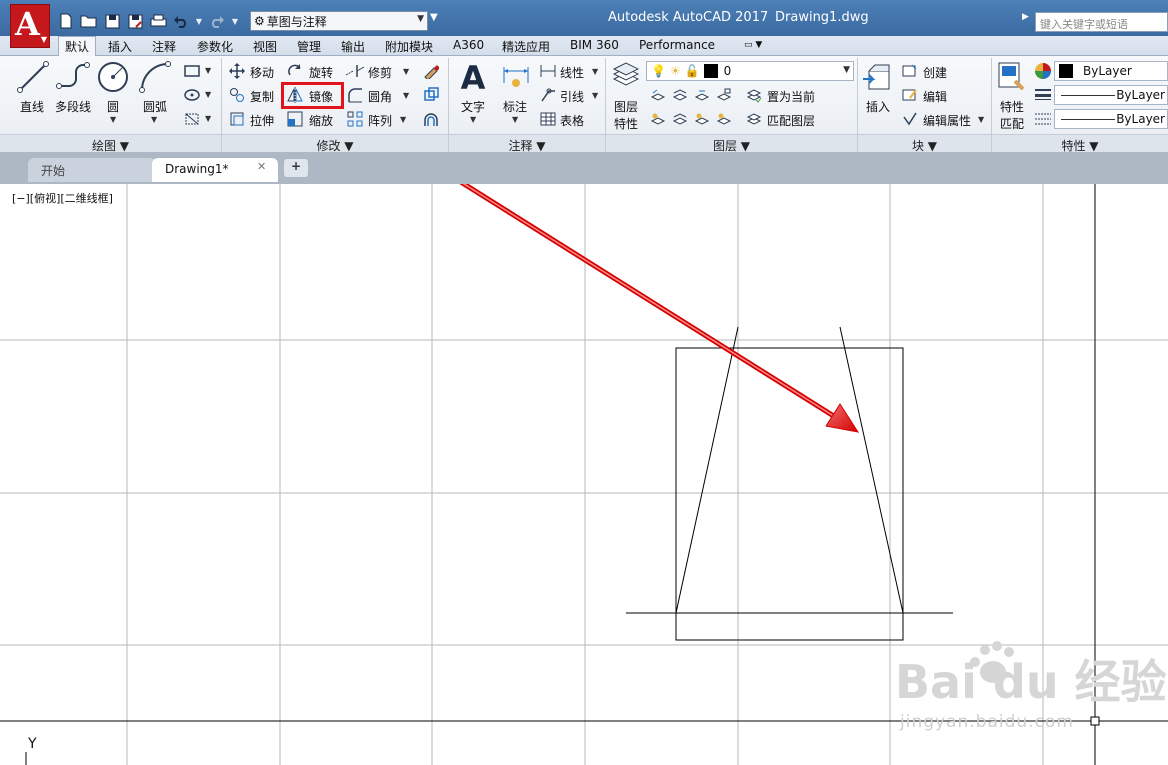 The image size is (1168, 765). Describe the element at coordinates (677, 46) in the screenshot. I see `tab-performance: Performance` at that location.